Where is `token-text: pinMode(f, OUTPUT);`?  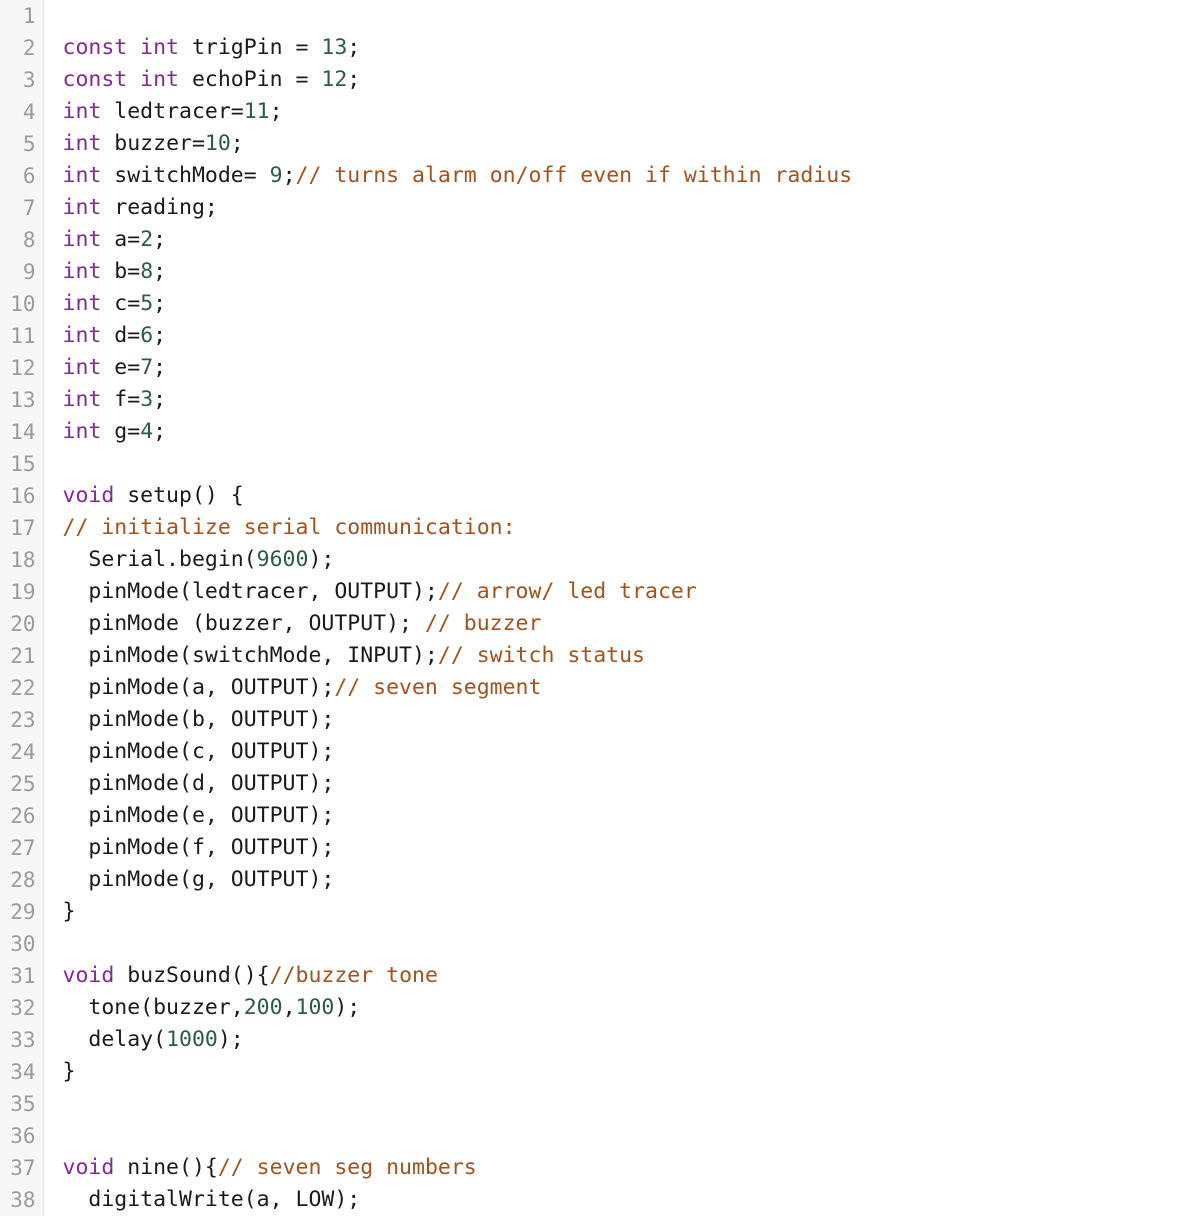
token-text: pinMode(f, OUTPUT); is located at coordinates (198, 847).